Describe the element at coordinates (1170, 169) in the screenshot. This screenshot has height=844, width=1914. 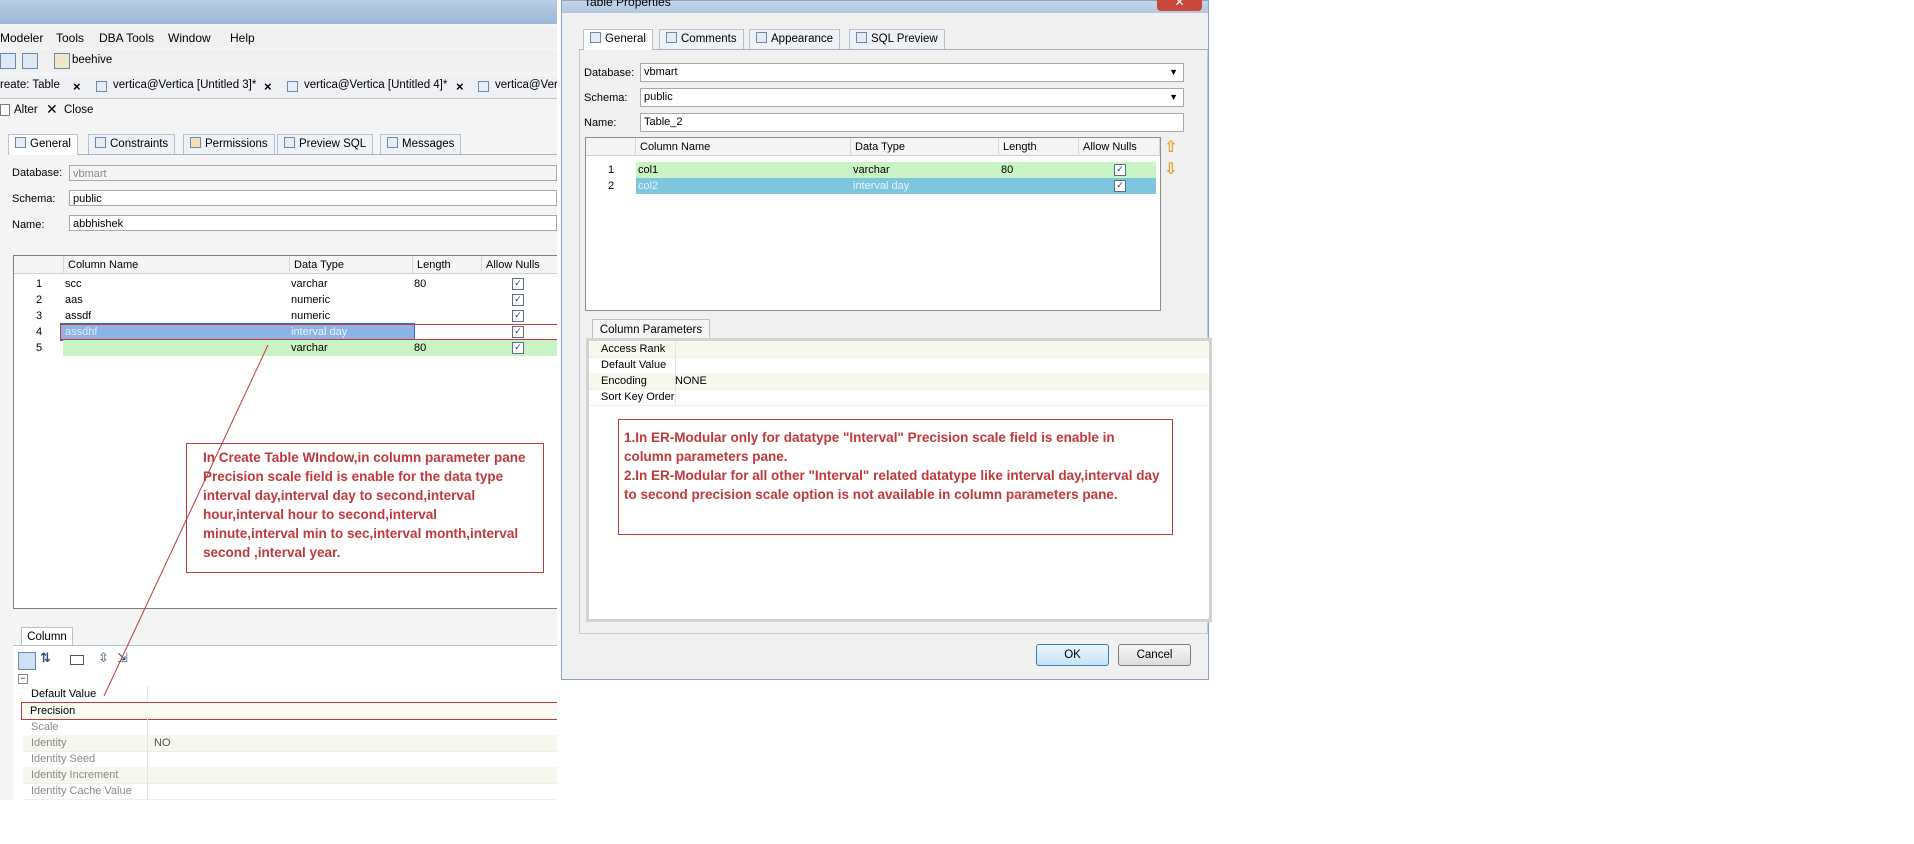
I see `move-down-icon: ⇩` at that location.